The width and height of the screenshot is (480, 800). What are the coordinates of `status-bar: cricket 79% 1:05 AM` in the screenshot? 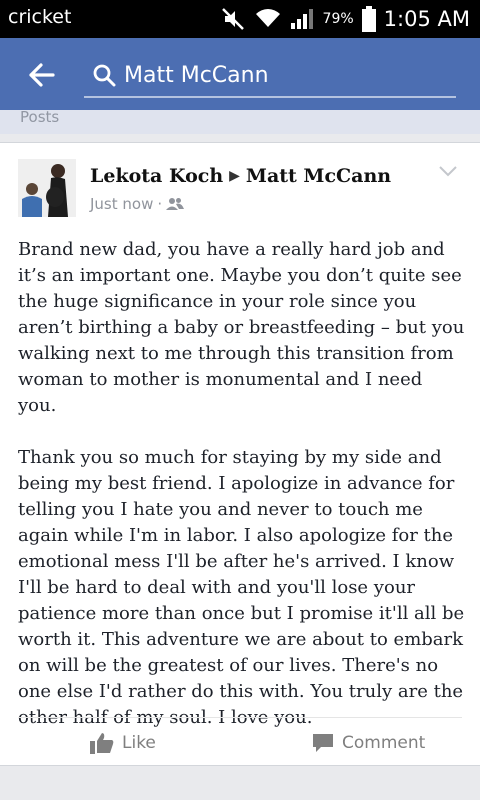 It's located at (240, 19).